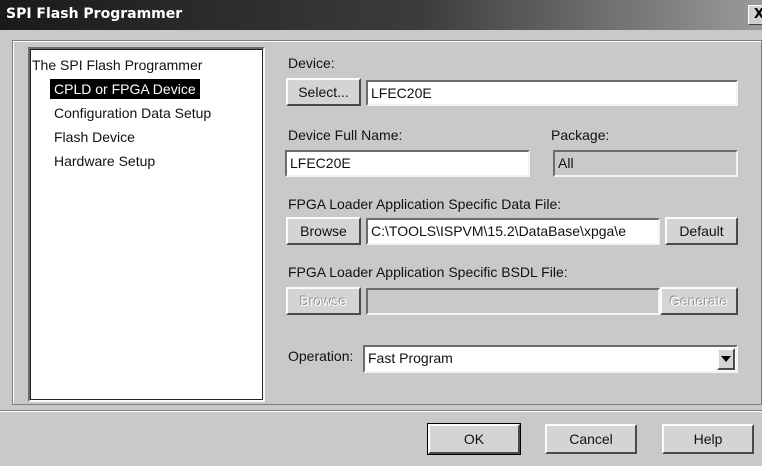 The height and width of the screenshot is (466, 762). What do you see at coordinates (117, 65) in the screenshot?
I see `tree-root: The SPI Flash Programmer` at bounding box center [117, 65].